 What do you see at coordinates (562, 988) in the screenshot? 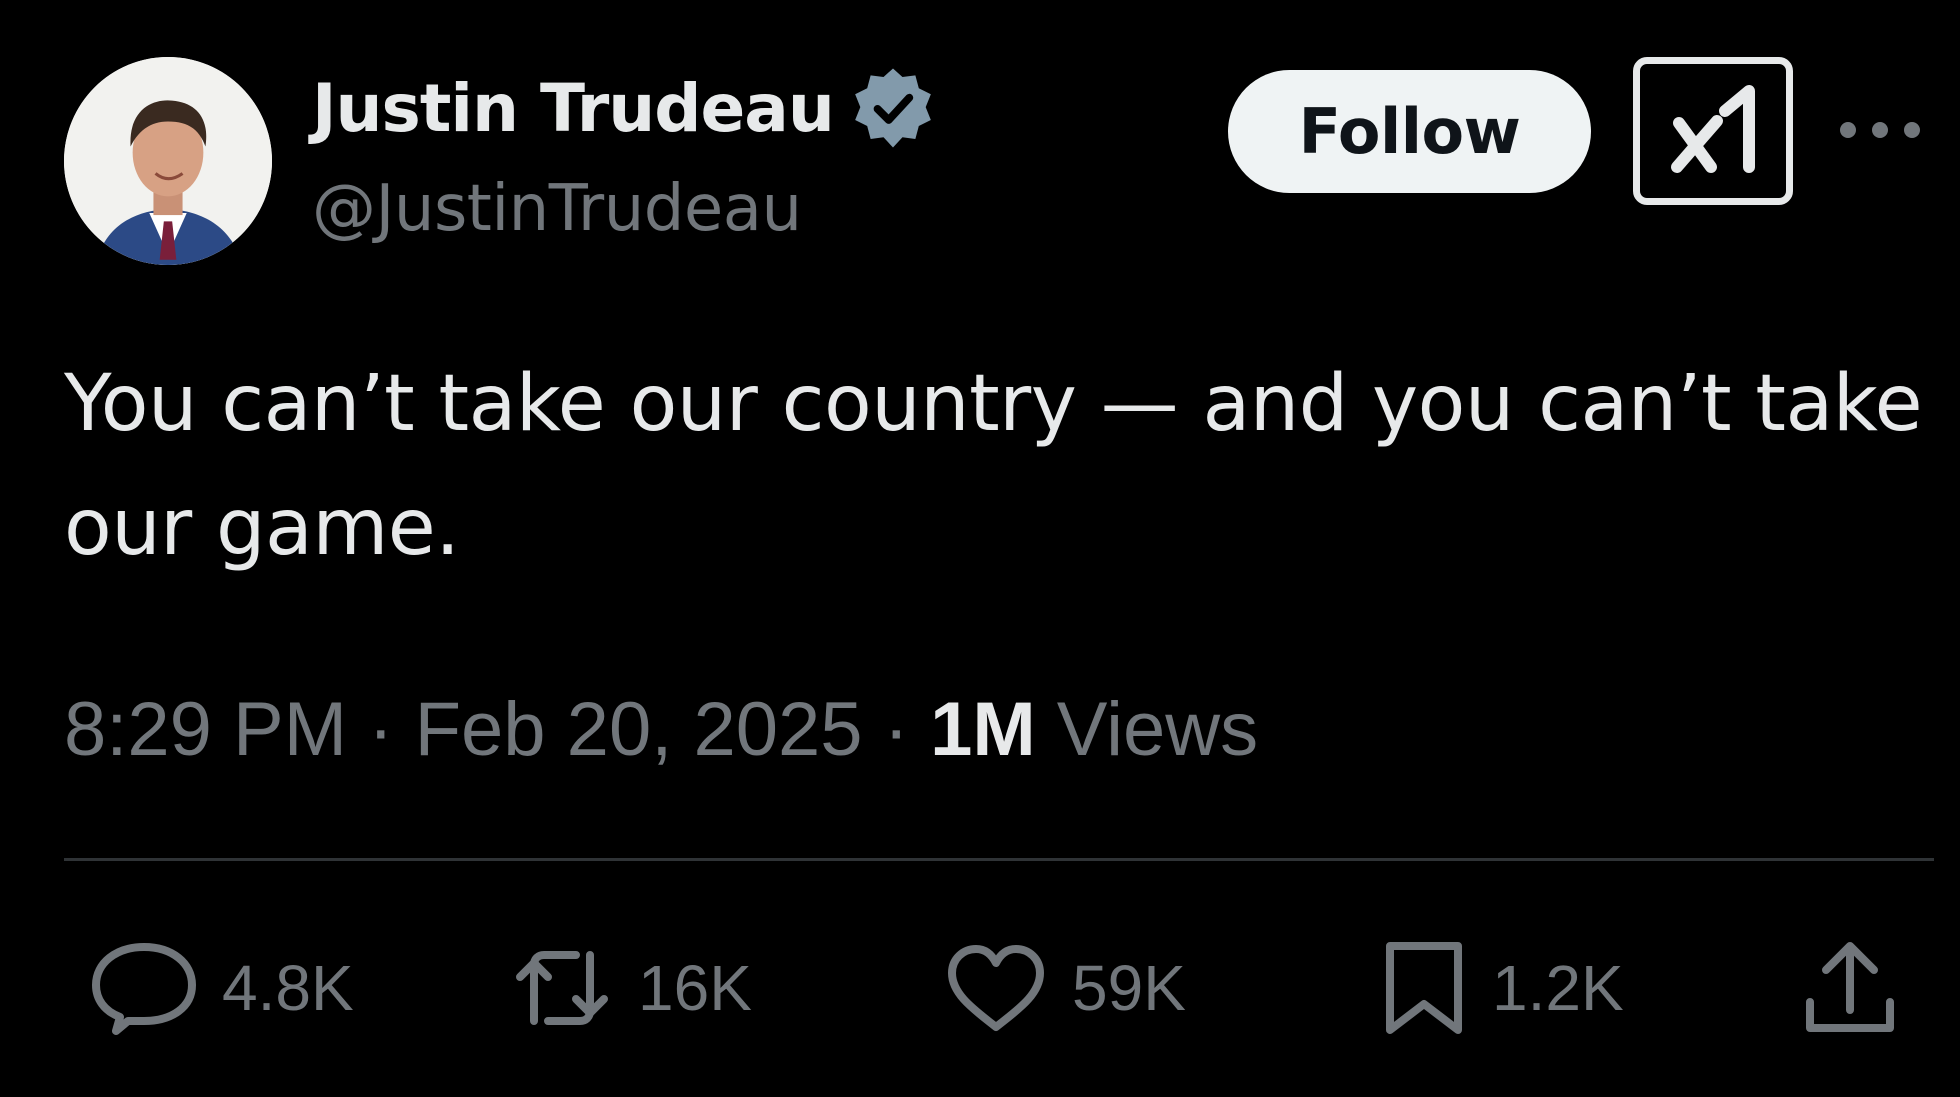
I see `repost-icon` at bounding box center [562, 988].